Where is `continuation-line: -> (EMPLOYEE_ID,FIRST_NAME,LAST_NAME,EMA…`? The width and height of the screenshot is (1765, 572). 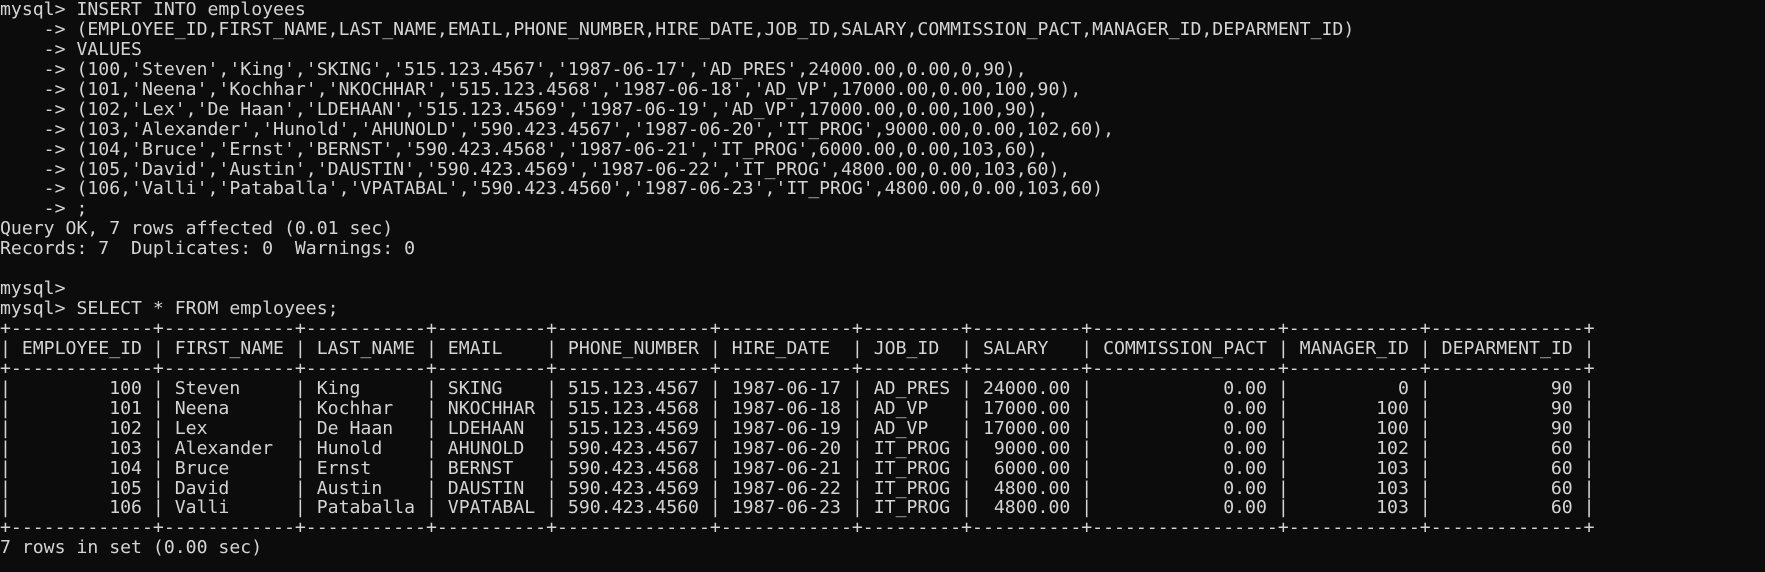 continuation-line: -> (EMPLOYEE_ID,FIRST_NAME,LAST_NAME,EMA… is located at coordinates (677, 29).